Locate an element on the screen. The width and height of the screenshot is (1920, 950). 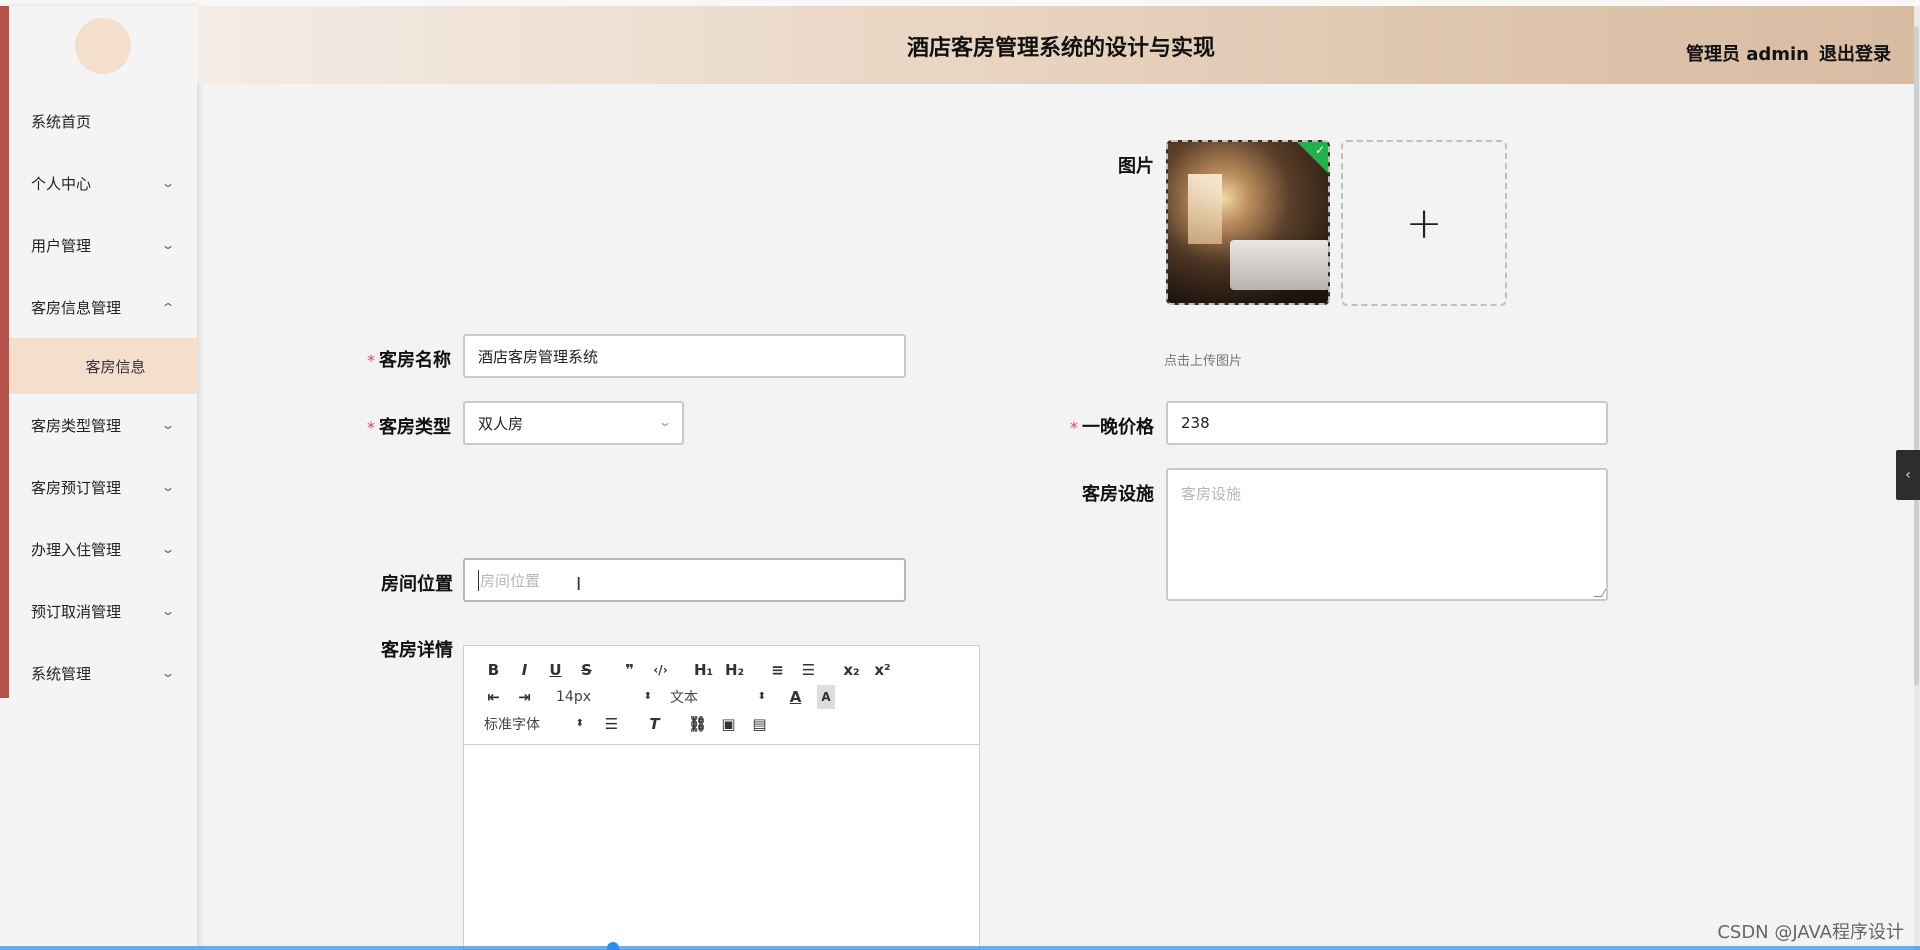
font-size-select: 14px ⬍ is located at coordinates (604, 697).